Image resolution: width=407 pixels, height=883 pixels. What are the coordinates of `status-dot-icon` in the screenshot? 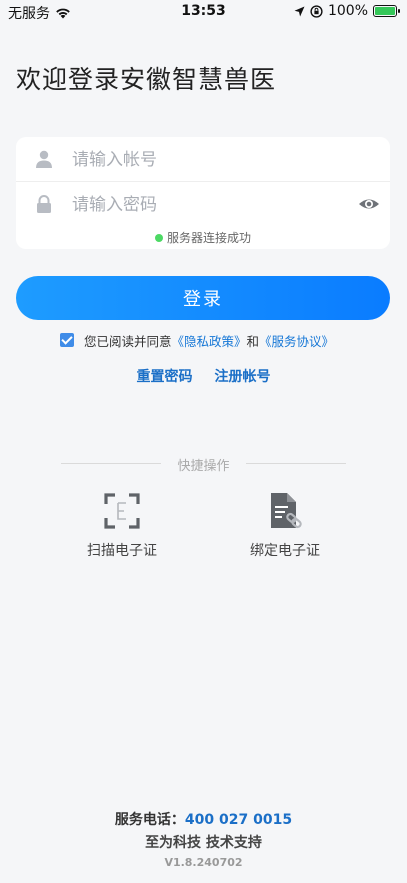 It's located at (158, 237).